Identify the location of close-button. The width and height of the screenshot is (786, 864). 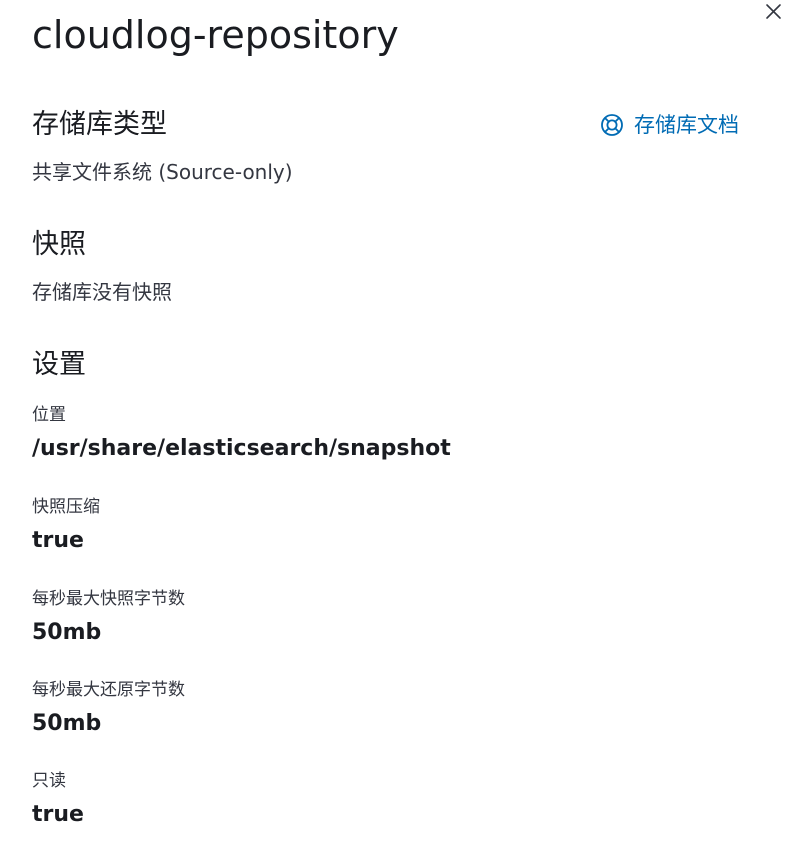
(774, 13).